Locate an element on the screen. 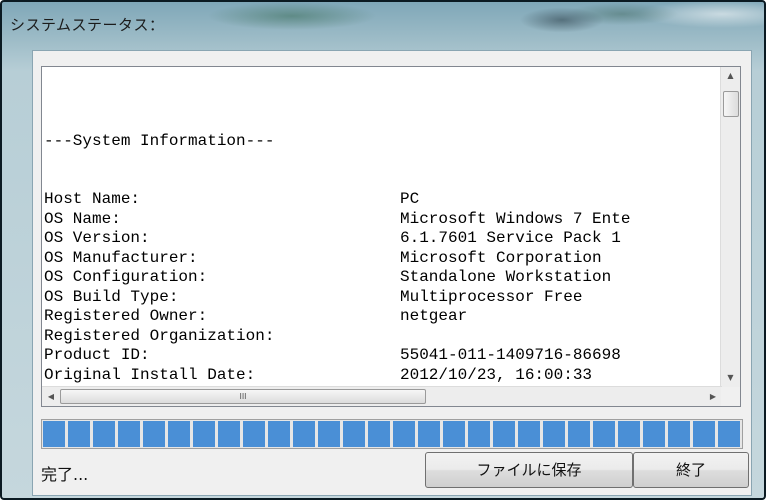 The height and width of the screenshot is (504, 770). scrollbar-corner is located at coordinates (730, 396).